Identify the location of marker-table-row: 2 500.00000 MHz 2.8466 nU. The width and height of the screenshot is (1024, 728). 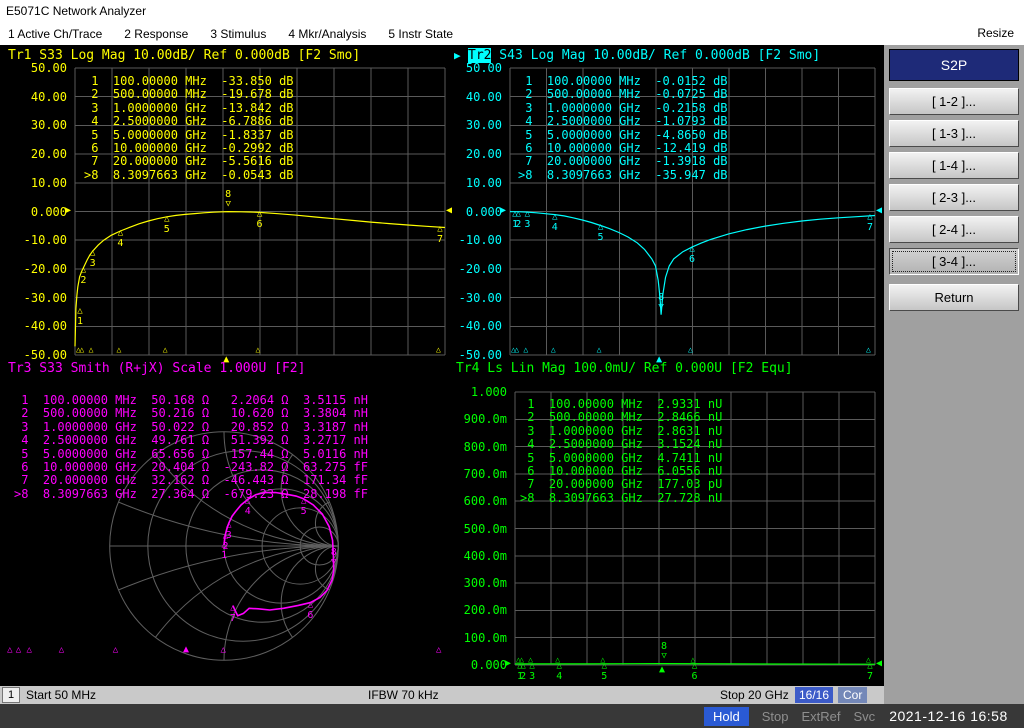
(621, 417).